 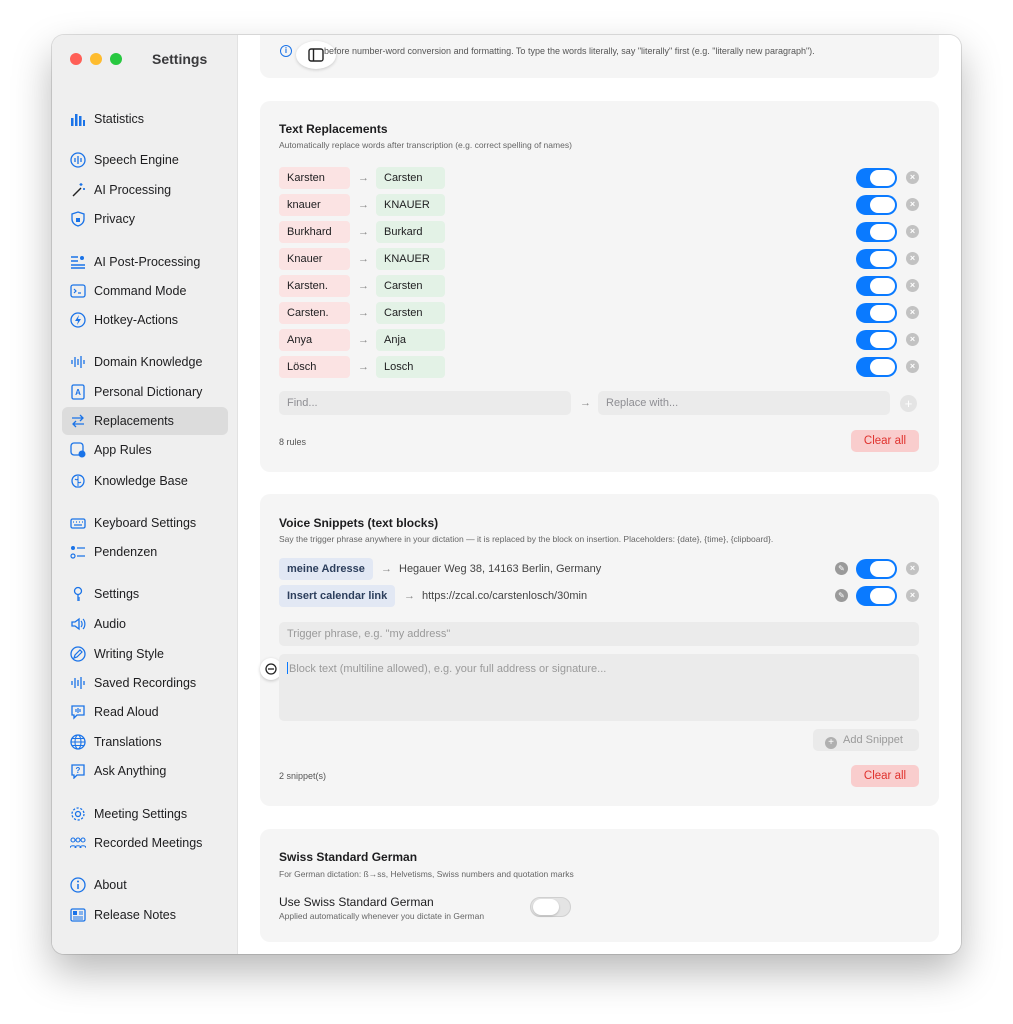 What do you see at coordinates (145, 392) in the screenshot?
I see `sidebar-item-personal-dictionary: A Personal Dictionary` at bounding box center [145, 392].